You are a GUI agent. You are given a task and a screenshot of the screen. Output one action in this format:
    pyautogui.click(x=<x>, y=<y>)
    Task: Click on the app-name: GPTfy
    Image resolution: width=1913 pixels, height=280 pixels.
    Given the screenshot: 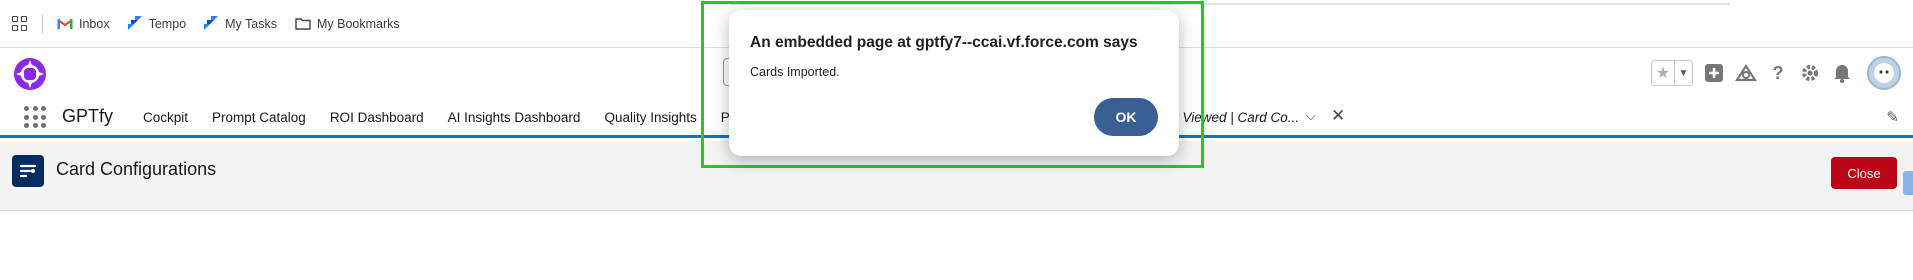 What is the action you would take?
    pyautogui.click(x=88, y=116)
    